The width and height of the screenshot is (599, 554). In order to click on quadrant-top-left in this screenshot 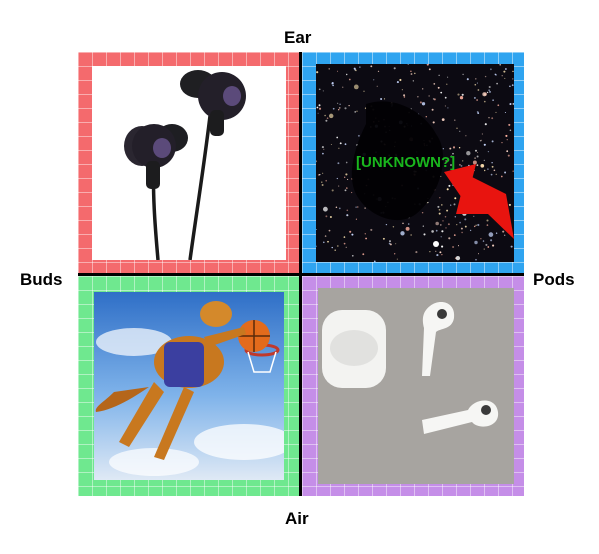, I will do `click(189, 163)`.